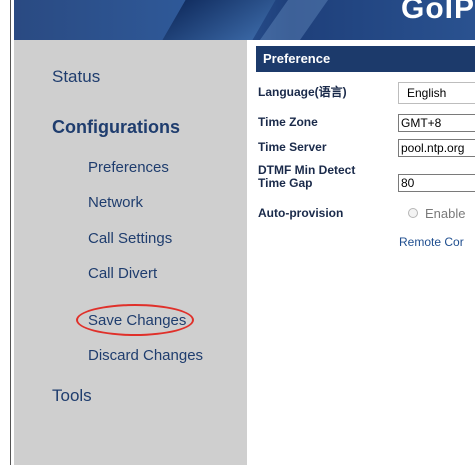 This screenshot has height=465, width=475. What do you see at coordinates (436, 183) in the screenshot?
I see `dtmf-gap-field: 80` at bounding box center [436, 183].